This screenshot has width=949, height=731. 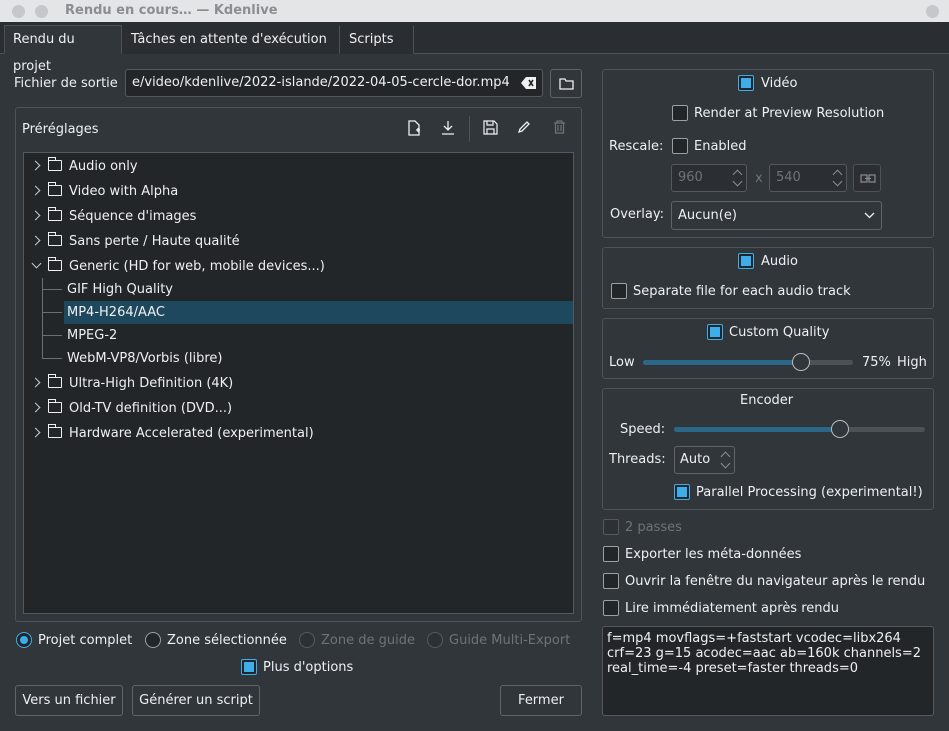 What do you see at coordinates (746, 83) in the screenshot?
I see `video-checkbox` at bounding box center [746, 83].